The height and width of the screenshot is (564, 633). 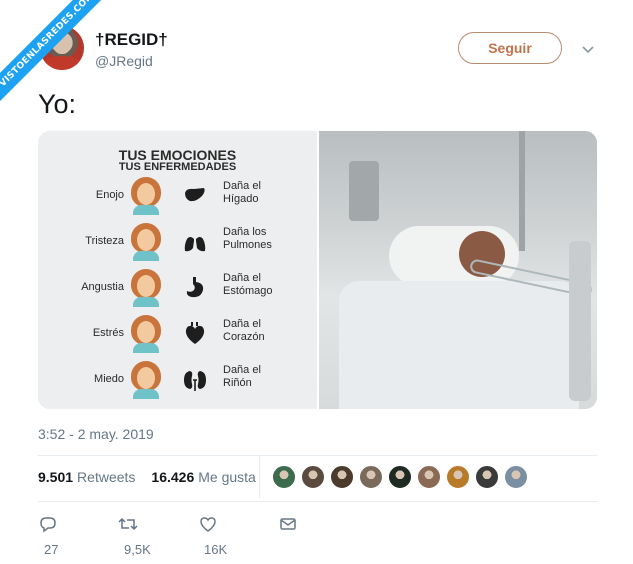 What do you see at coordinates (195, 196) in the screenshot?
I see `liver-icon` at bounding box center [195, 196].